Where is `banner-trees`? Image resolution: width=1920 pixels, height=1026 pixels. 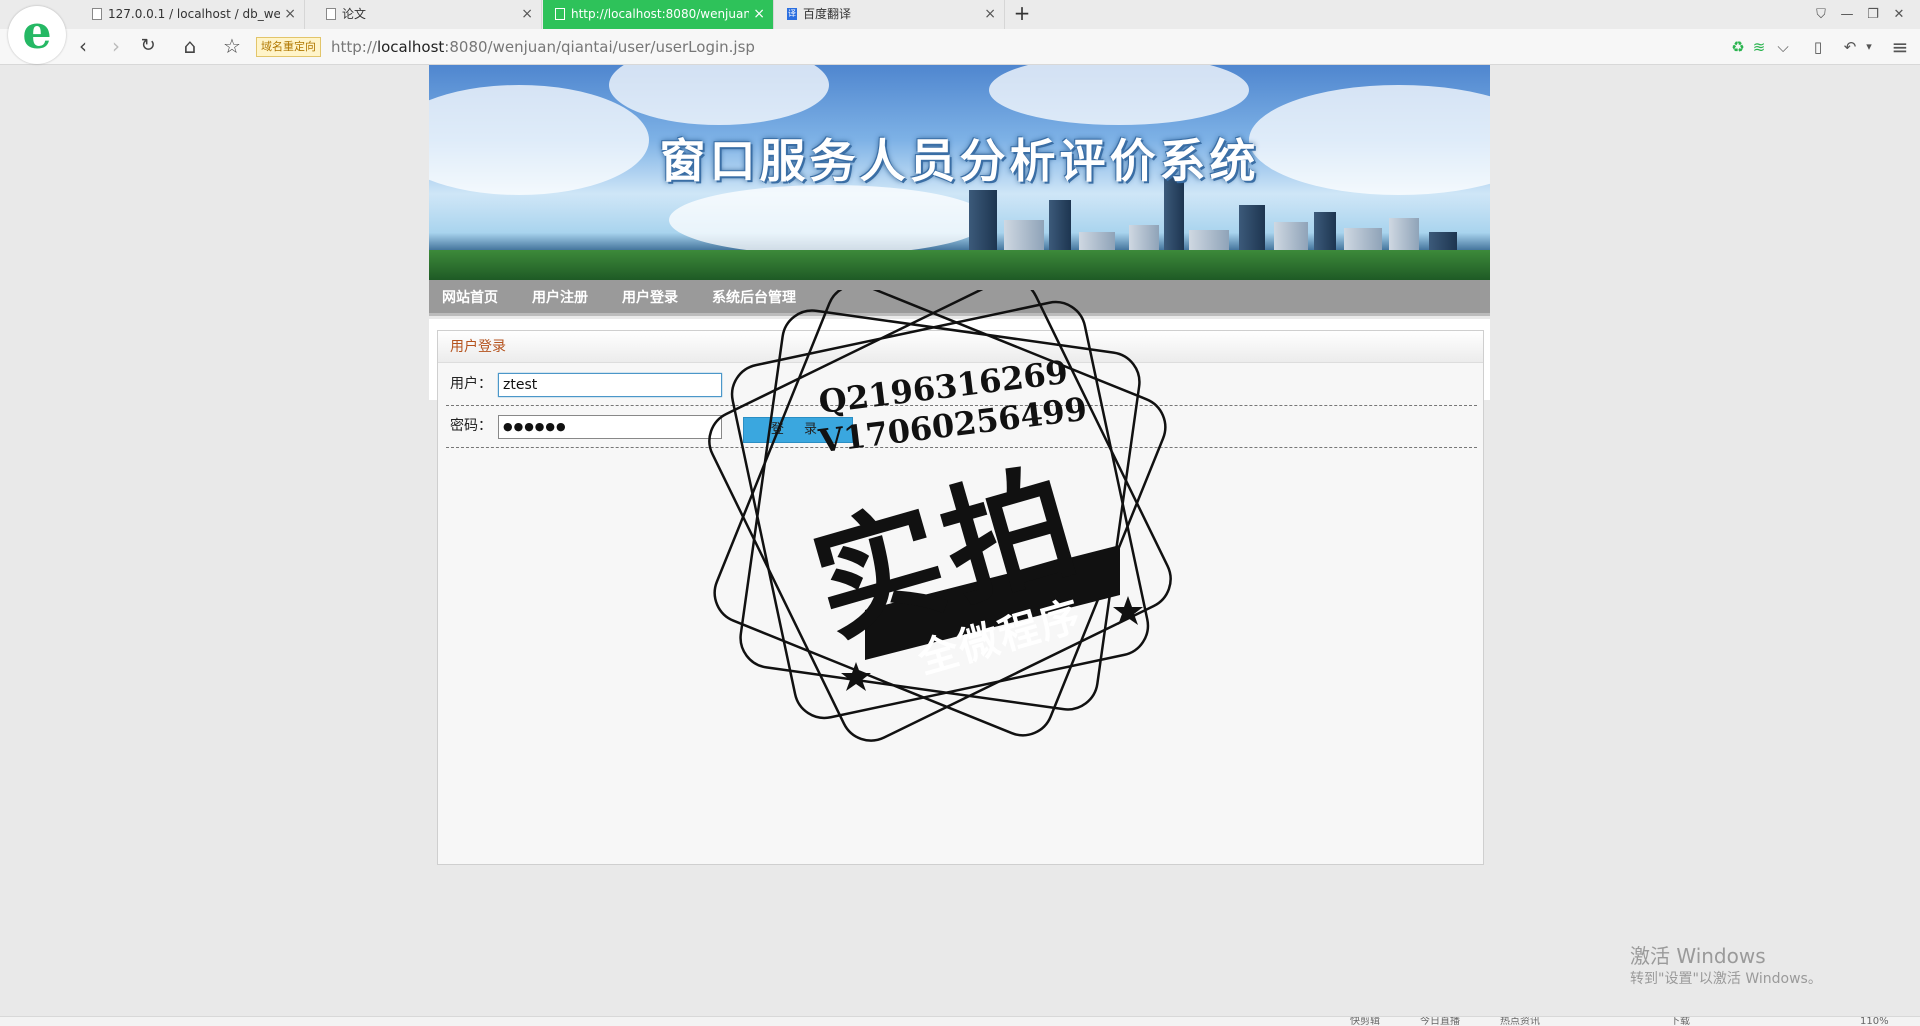 banner-trees is located at coordinates (959, 265).